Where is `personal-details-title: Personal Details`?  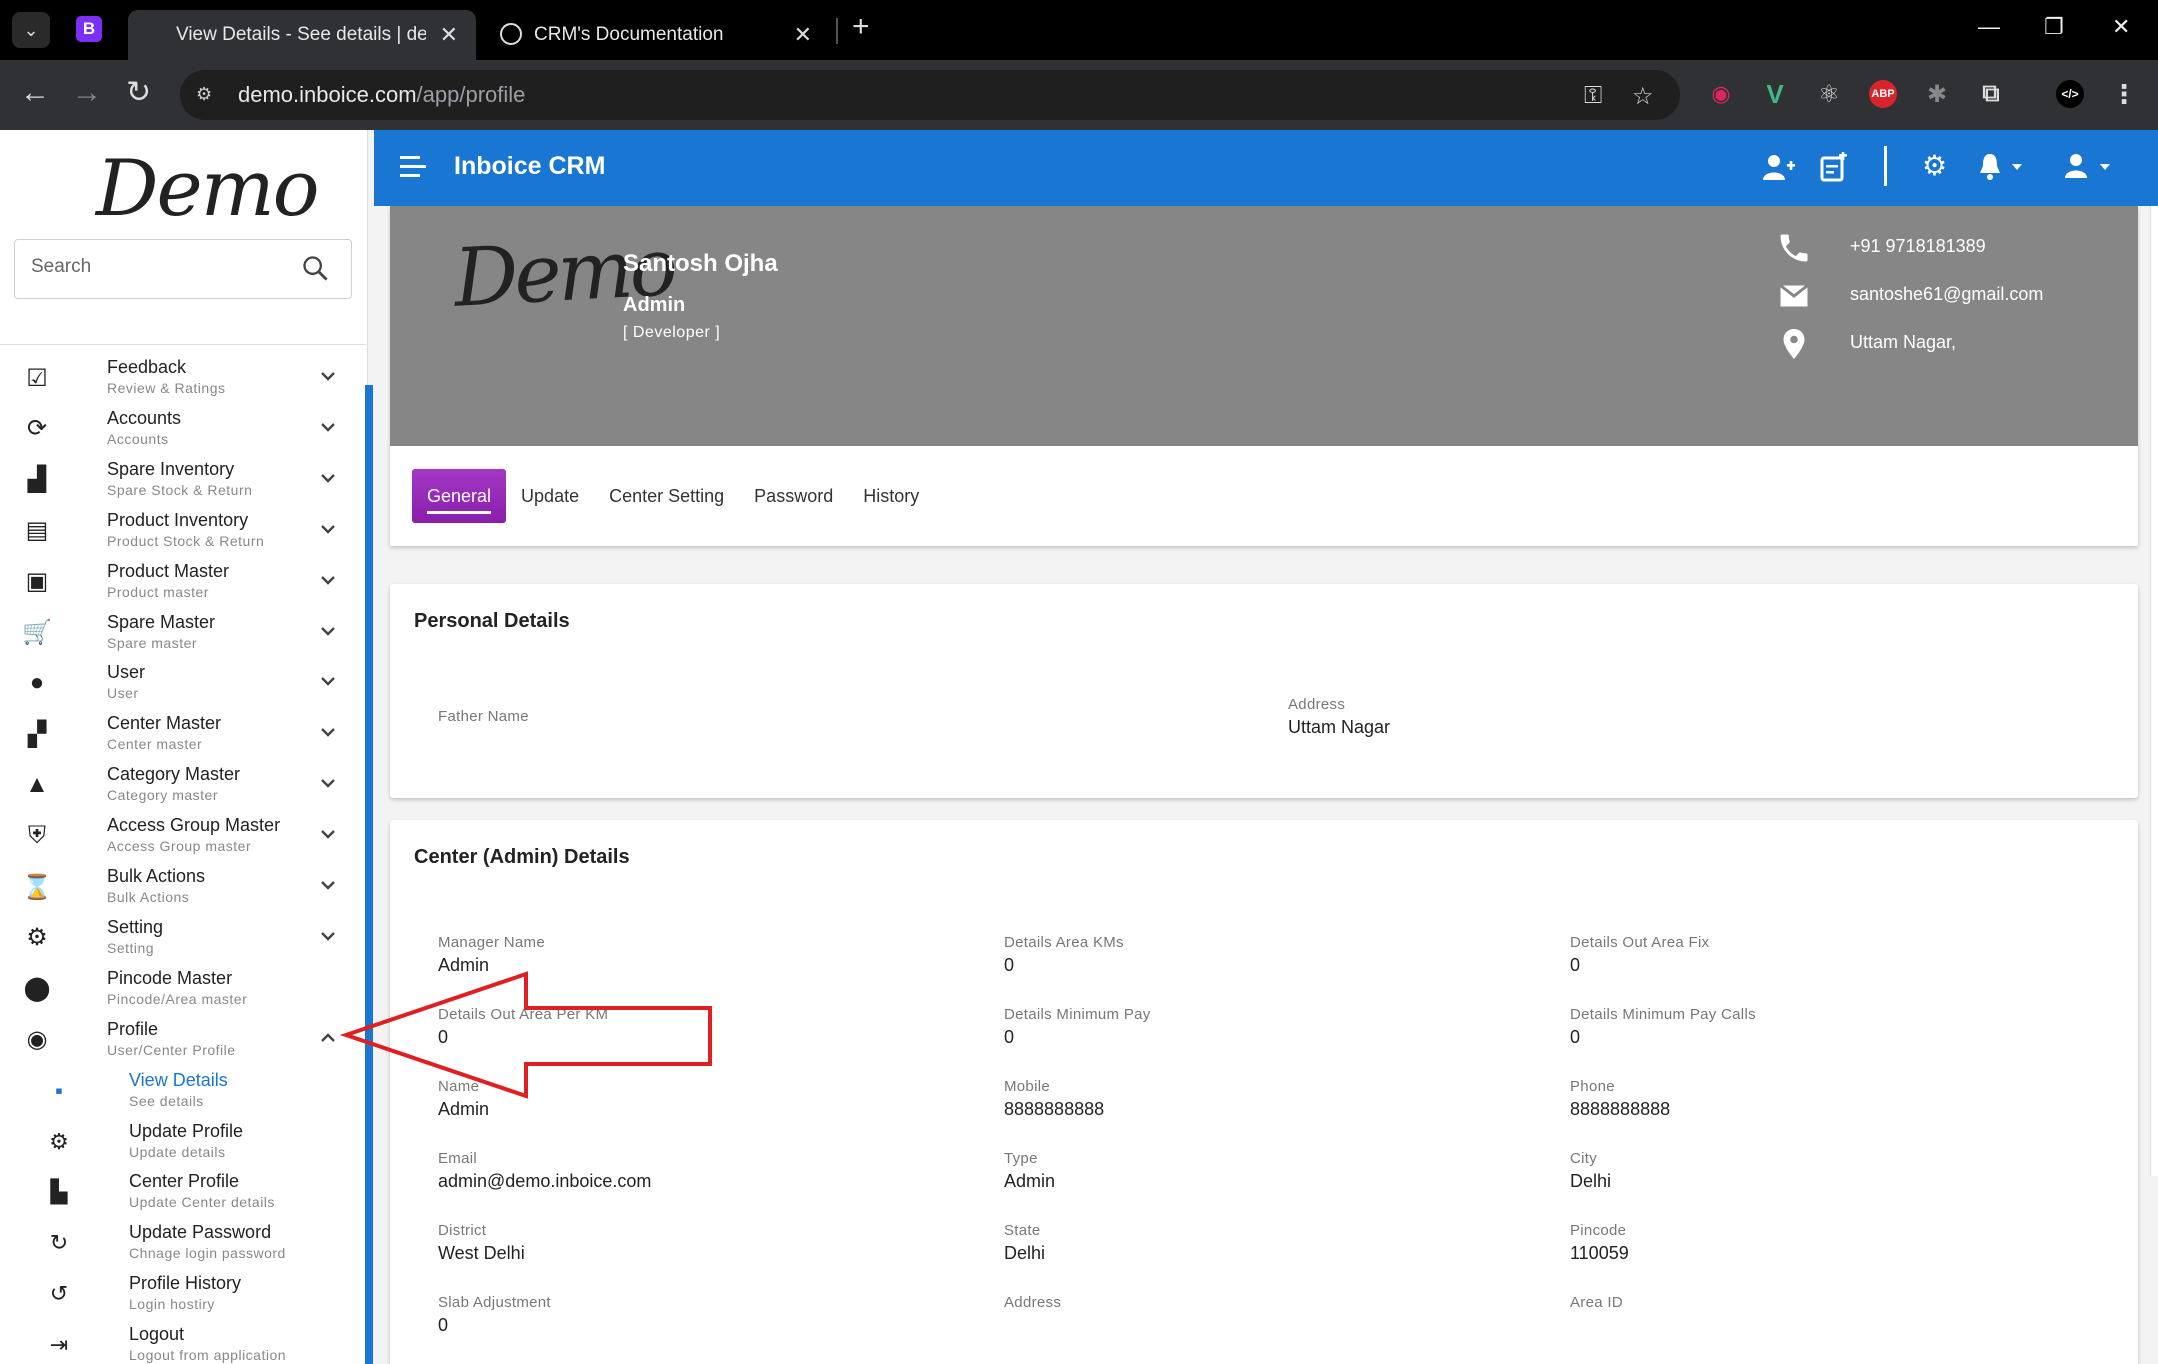
personal-details-title: Personal Details is located at coordinates (492, 621).